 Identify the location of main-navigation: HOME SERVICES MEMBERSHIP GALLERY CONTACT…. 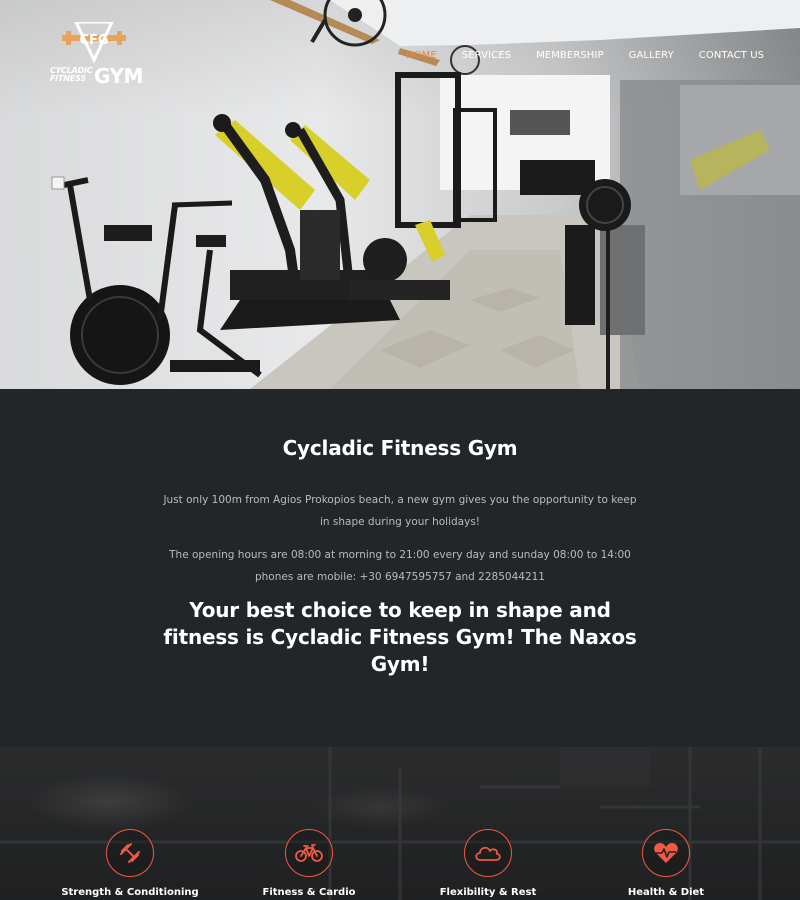
(585, 55).